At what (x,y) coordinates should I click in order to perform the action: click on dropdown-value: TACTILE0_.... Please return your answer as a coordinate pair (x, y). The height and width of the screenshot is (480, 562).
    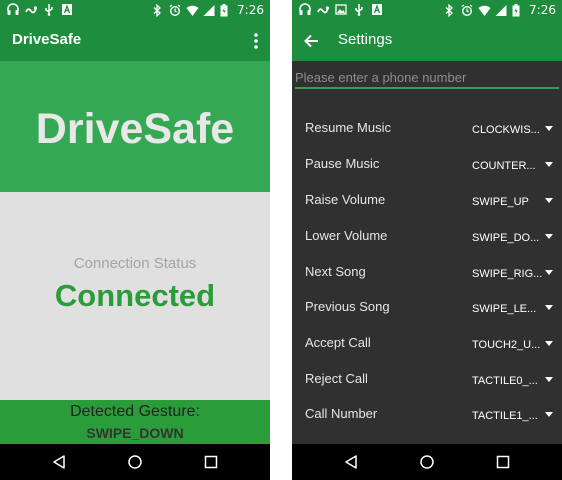
    Looking at the image, I should click on (505, 381).